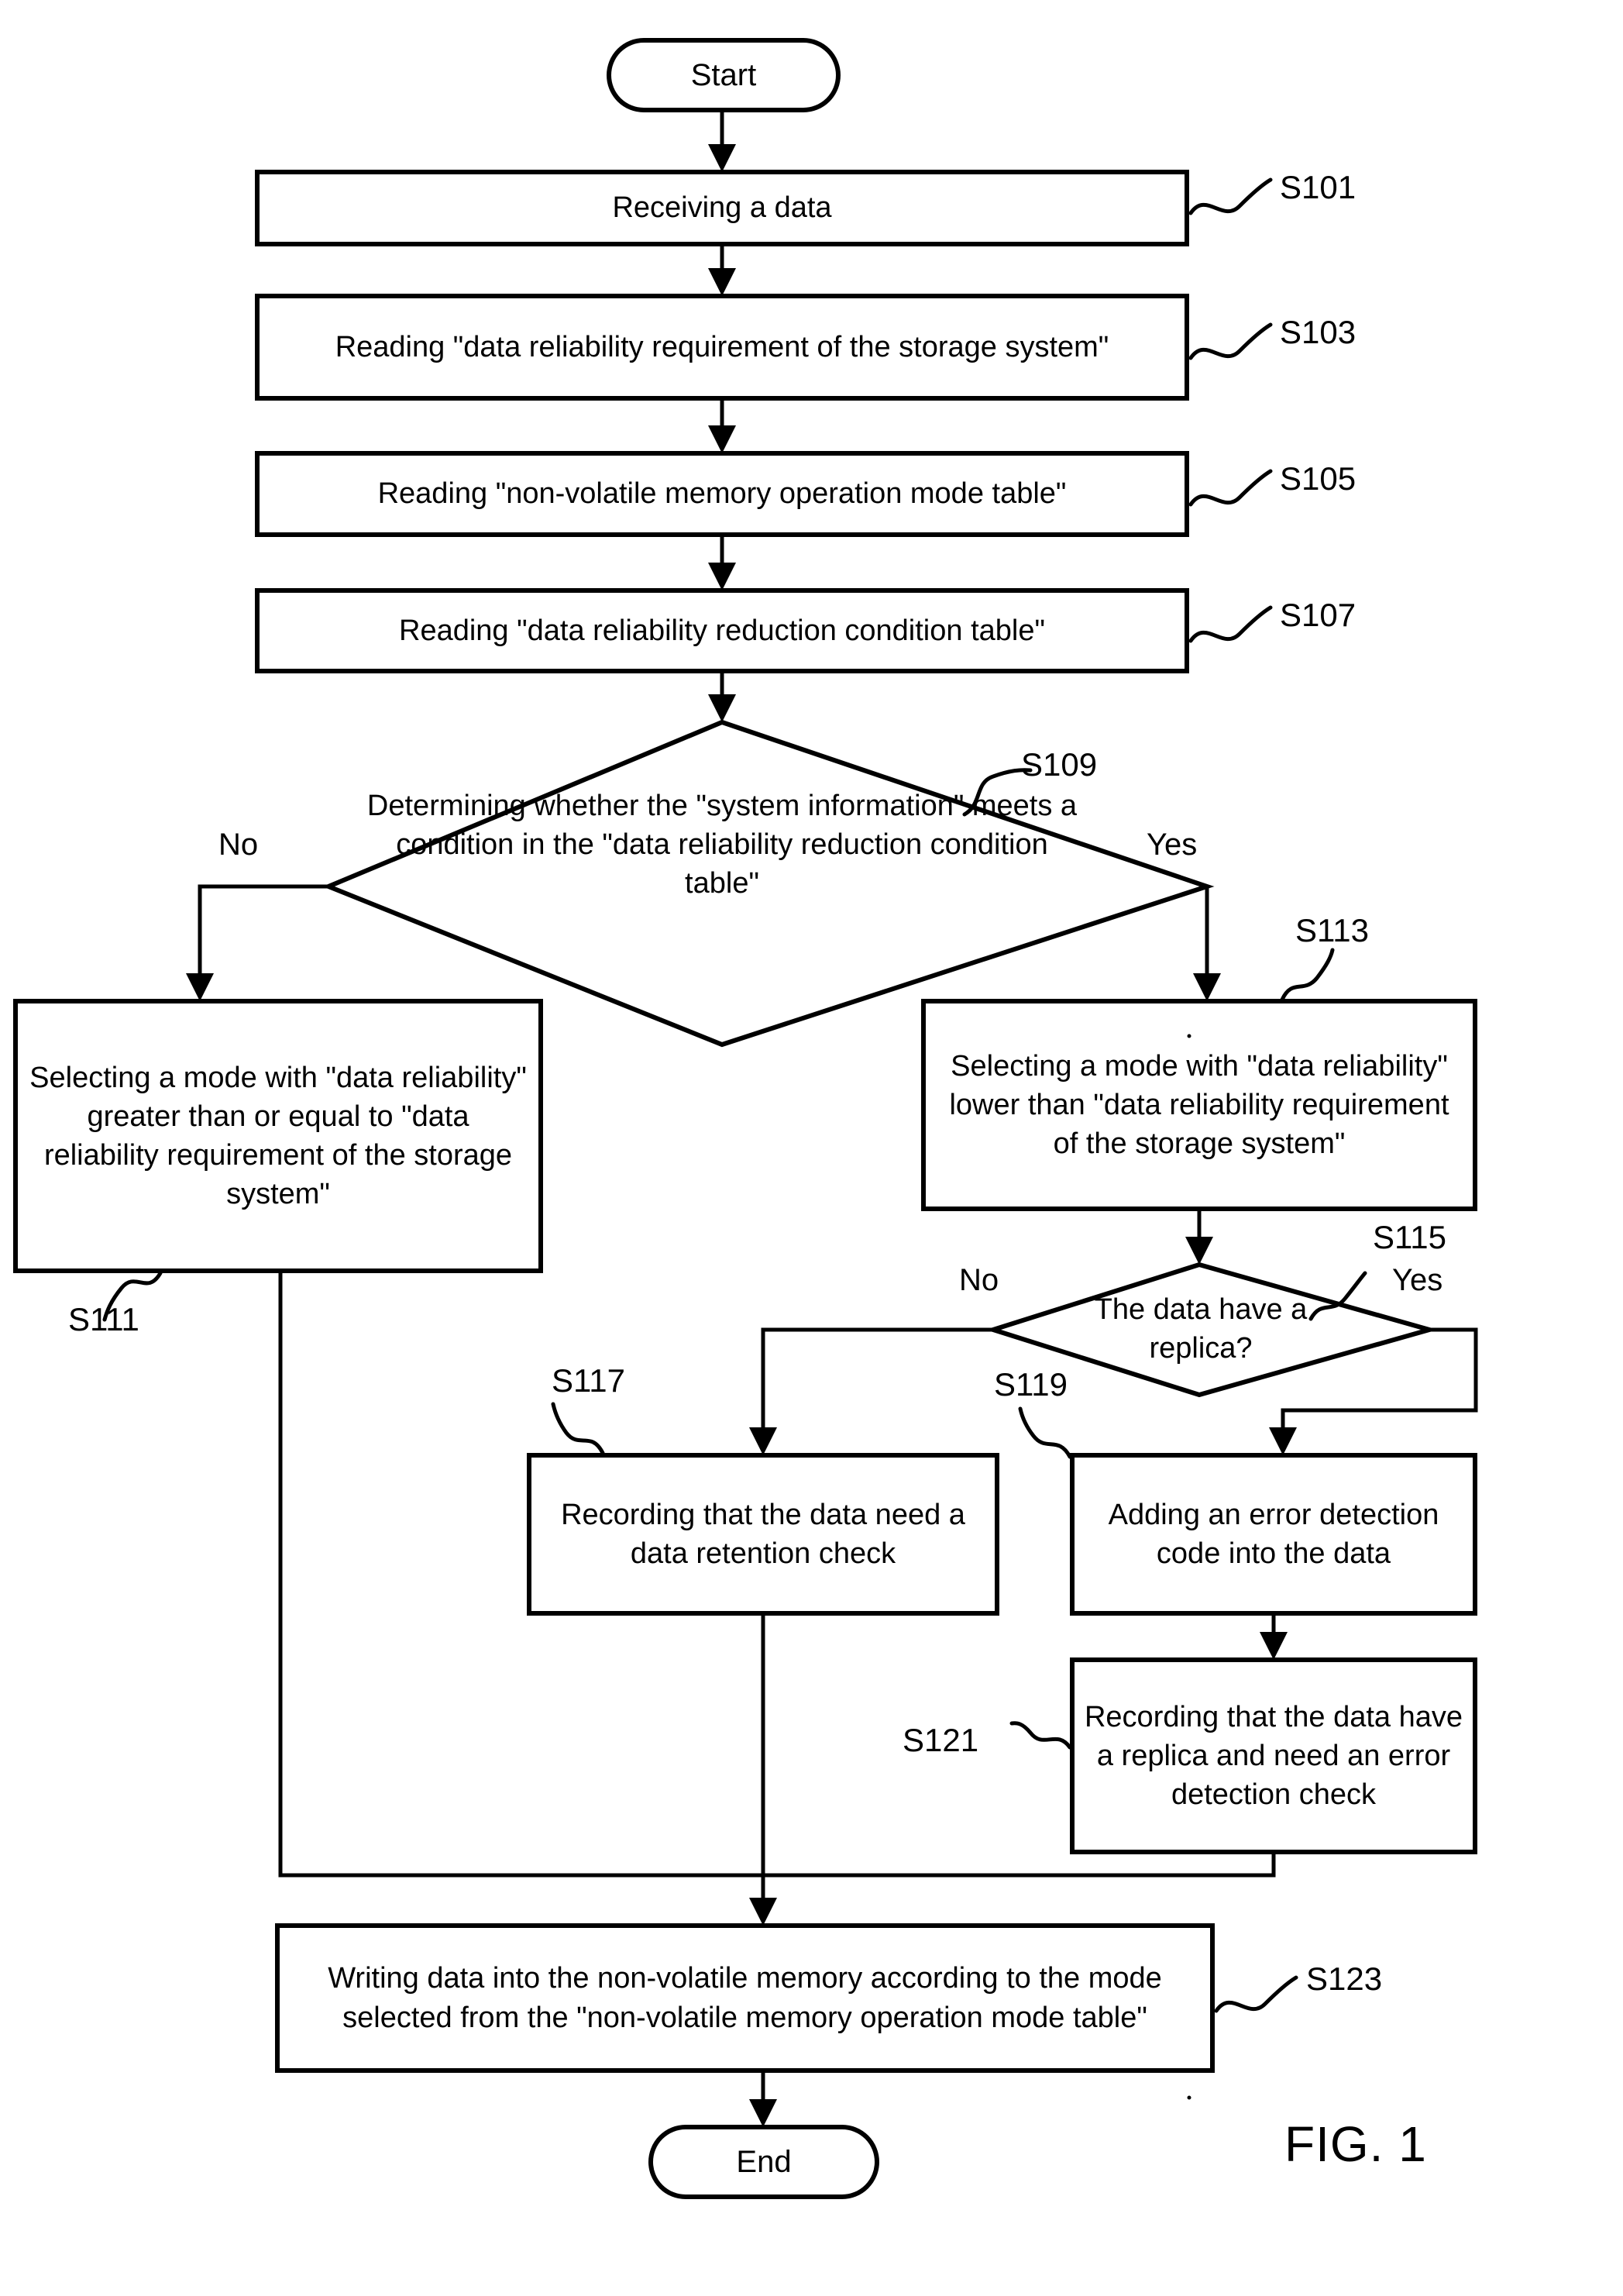  I want to click on arrowhead-s115-no-to-s117, so click(763, 1441).